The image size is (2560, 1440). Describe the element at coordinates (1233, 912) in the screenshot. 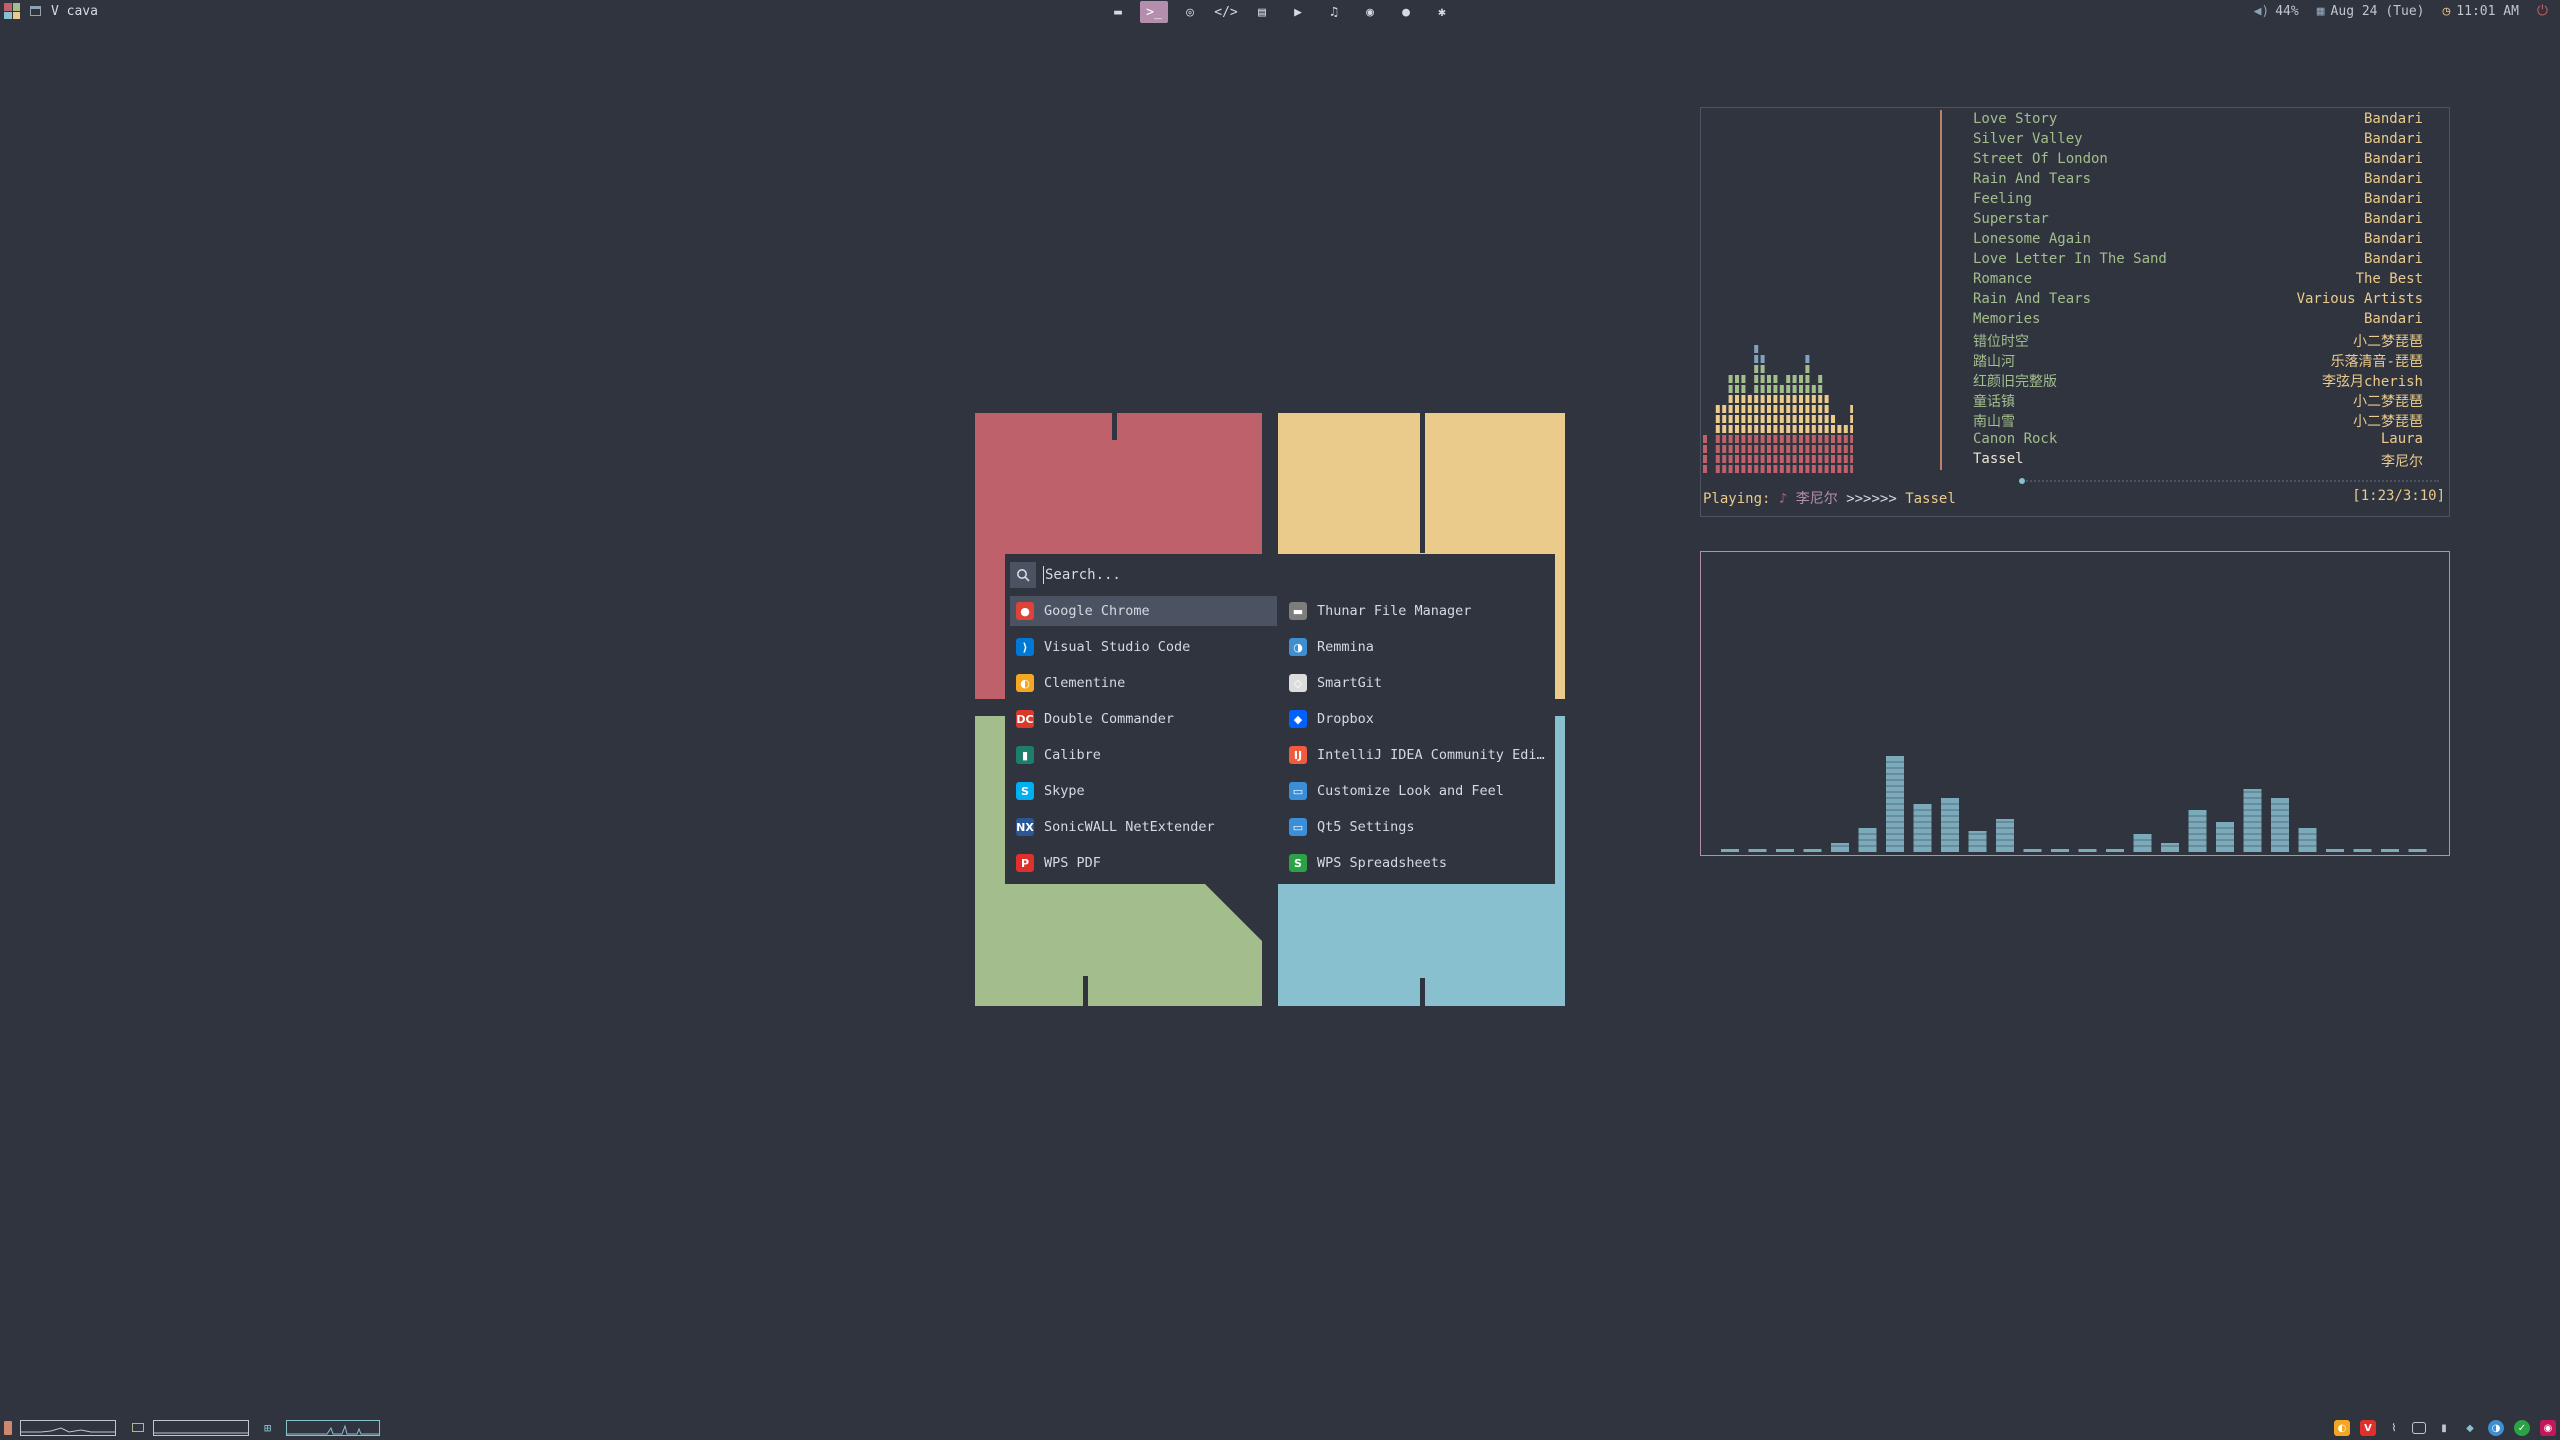

I see `tile-cut-corner` at that location.